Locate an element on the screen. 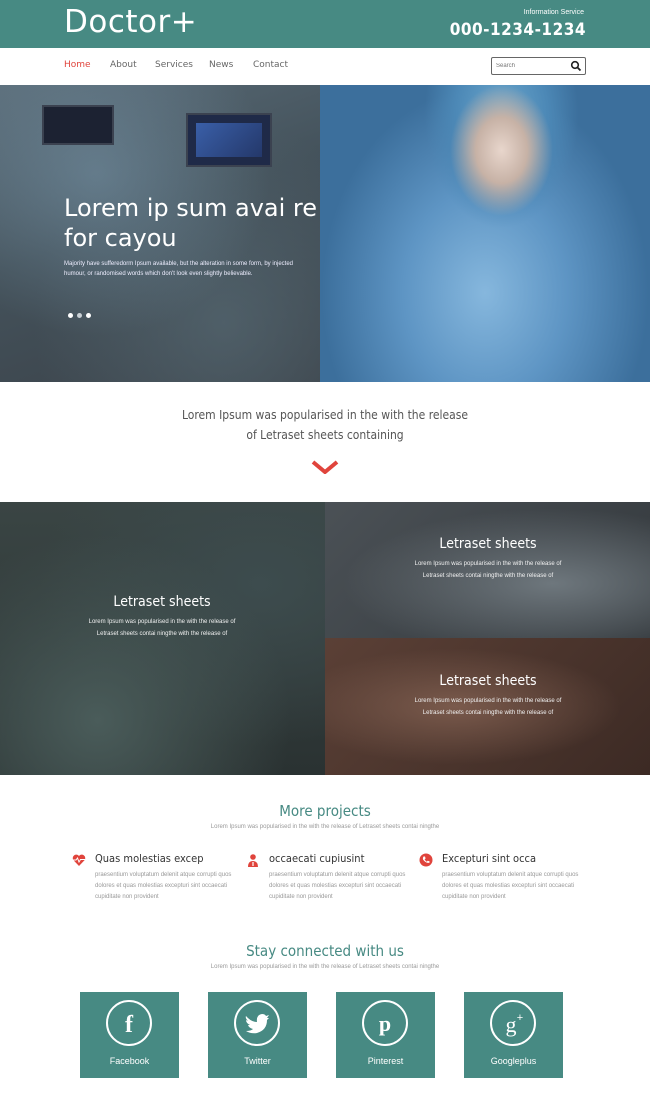  projects-title: More projects is located at coordinates (325, 811).